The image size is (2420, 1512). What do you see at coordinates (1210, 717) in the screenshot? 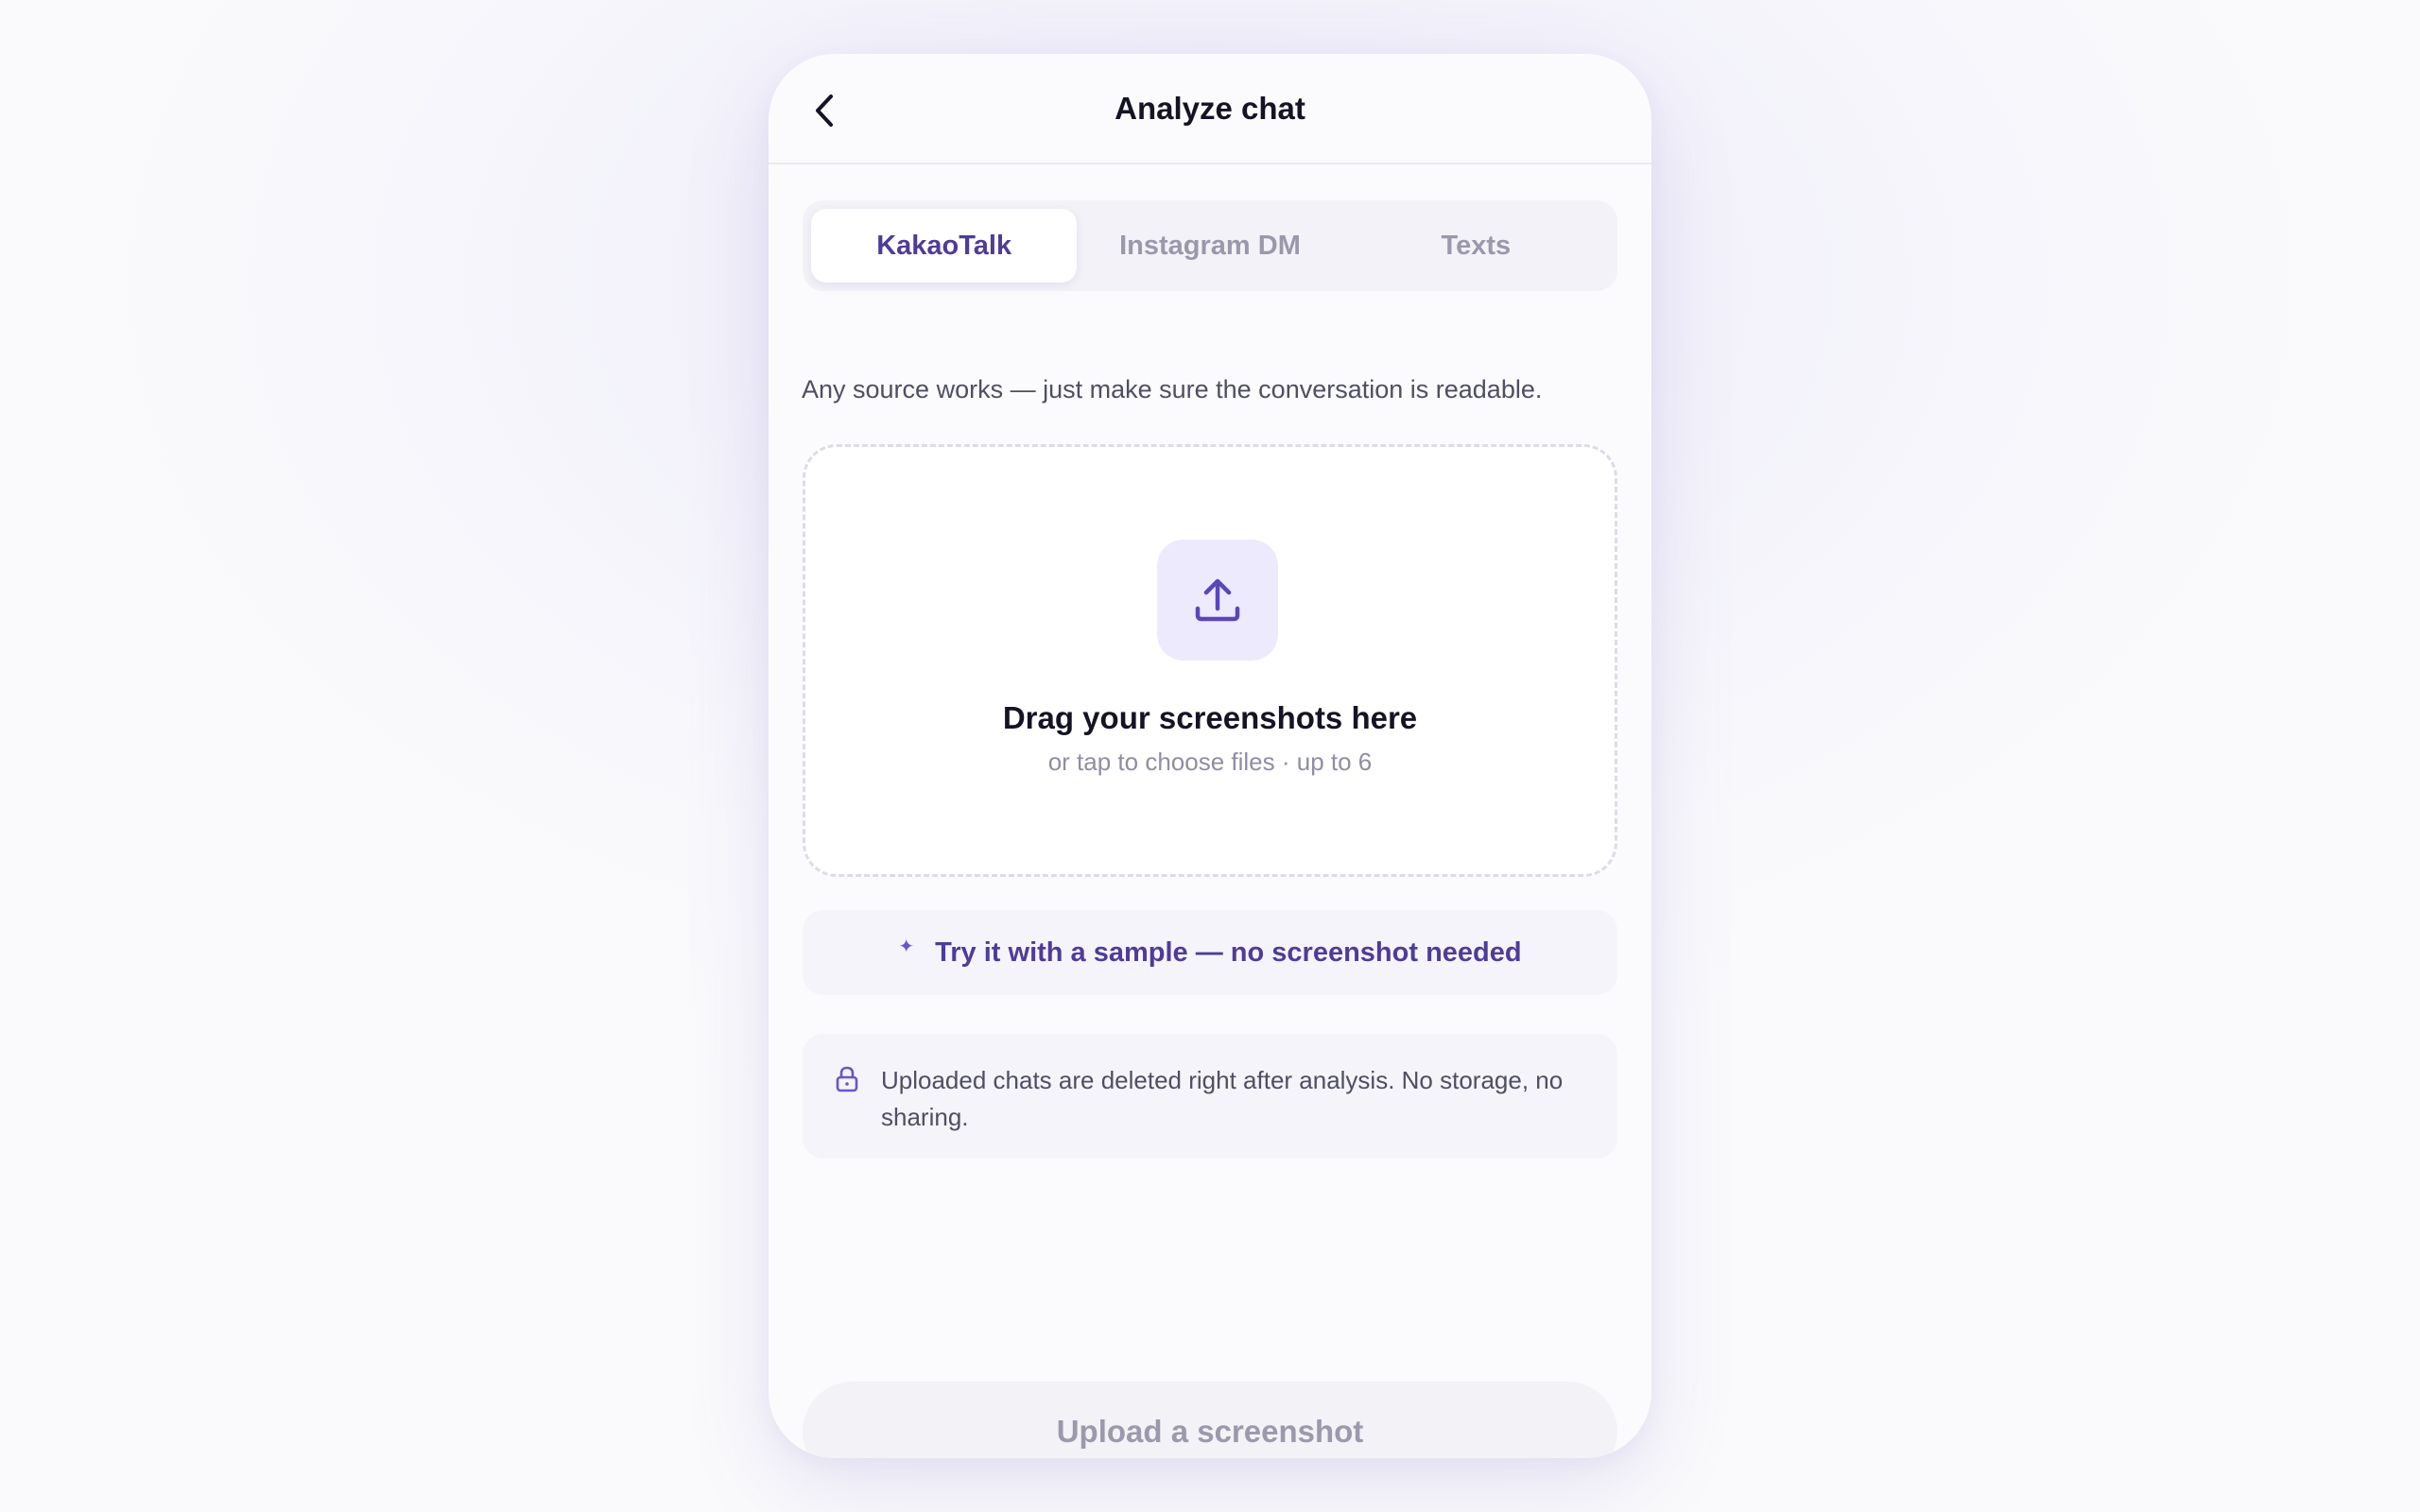
I see `dropzone-title: Drag your screenshots here` at bounding box center [1210, 717].